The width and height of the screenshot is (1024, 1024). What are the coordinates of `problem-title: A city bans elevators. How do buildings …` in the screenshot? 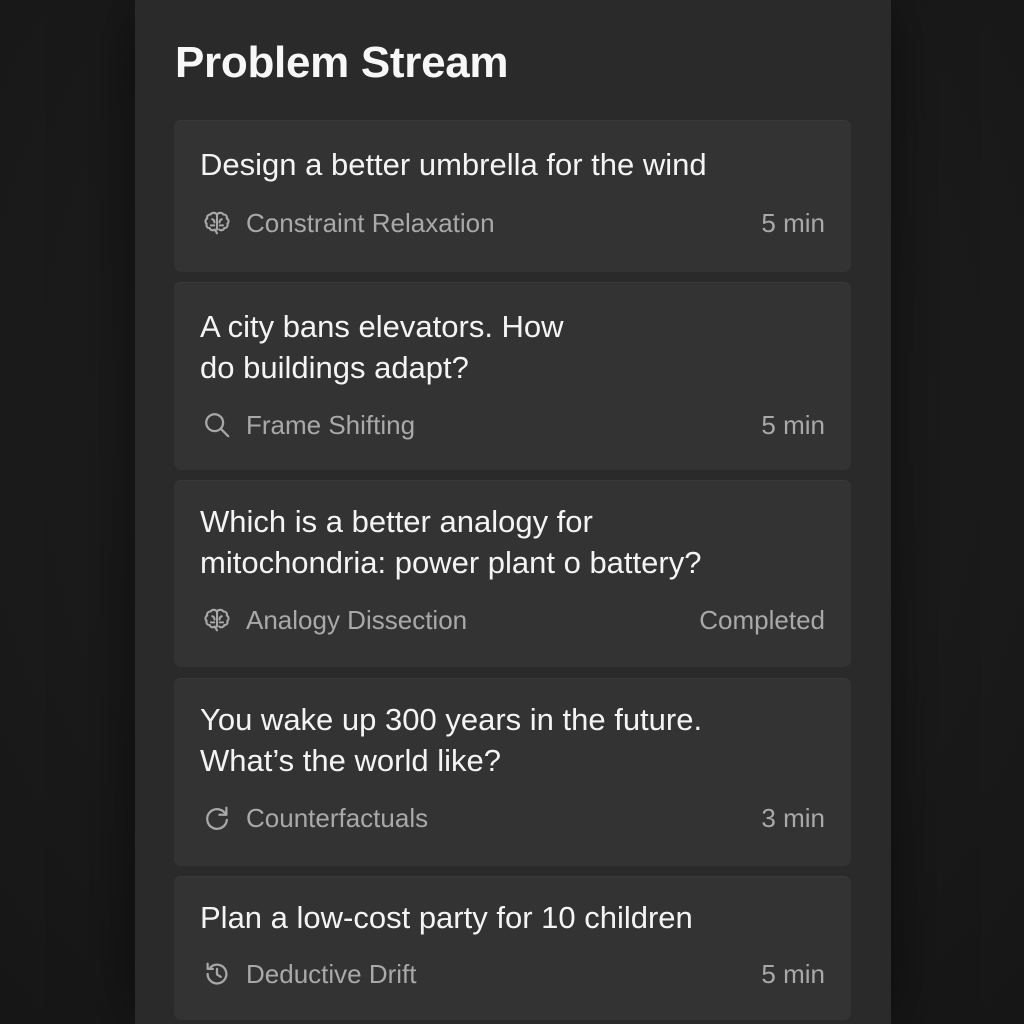 It's located at (382, 347).